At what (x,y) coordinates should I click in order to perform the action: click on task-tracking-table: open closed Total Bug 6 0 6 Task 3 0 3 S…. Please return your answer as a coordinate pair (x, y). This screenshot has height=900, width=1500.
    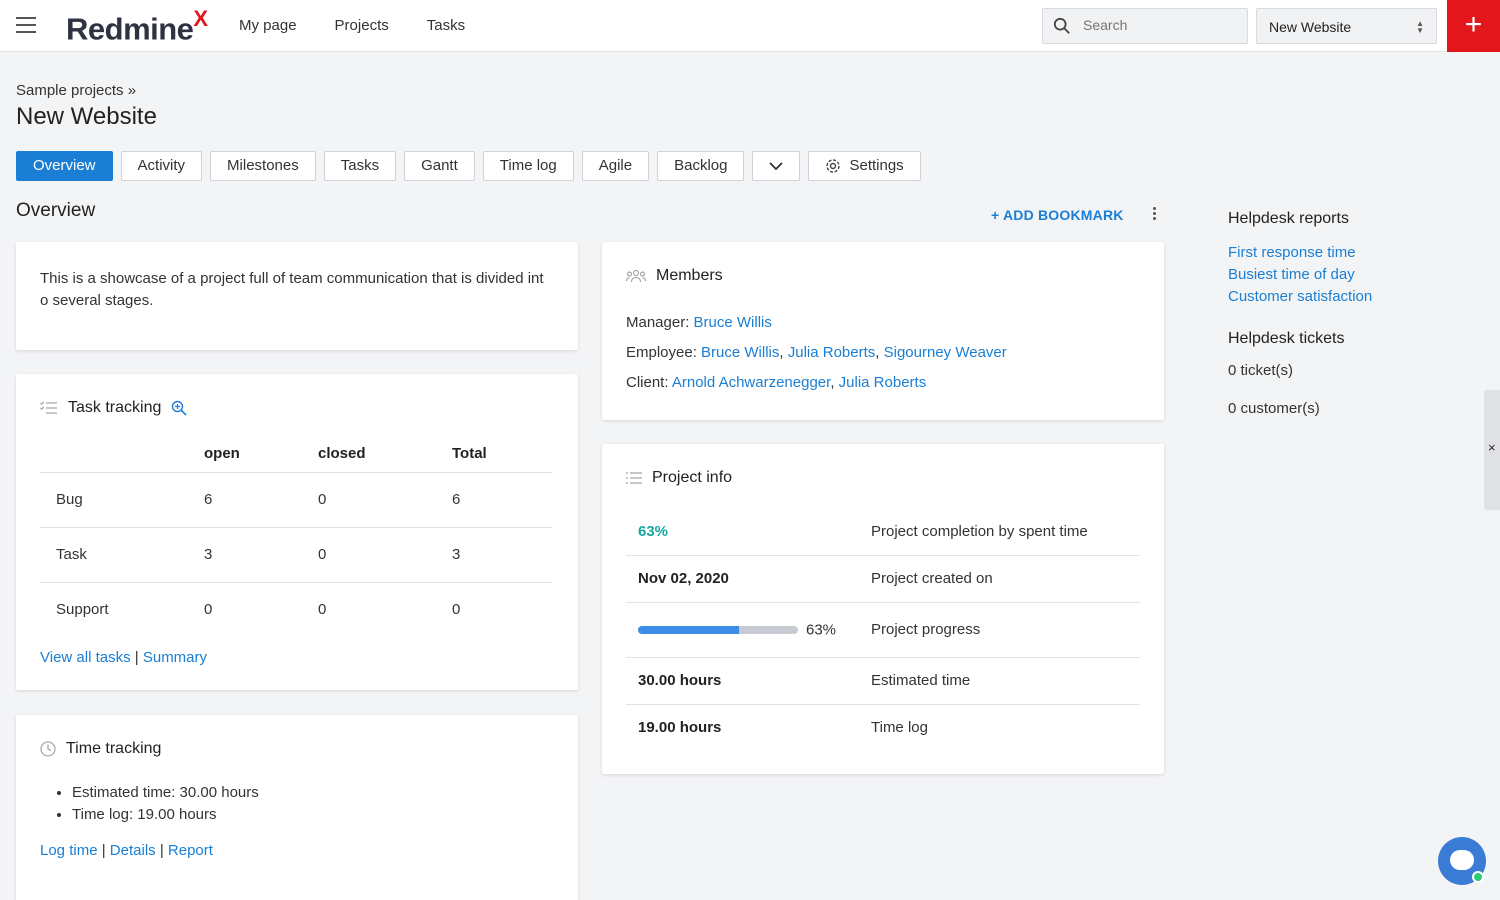
    Looking at the image, I should click on (296, 536).